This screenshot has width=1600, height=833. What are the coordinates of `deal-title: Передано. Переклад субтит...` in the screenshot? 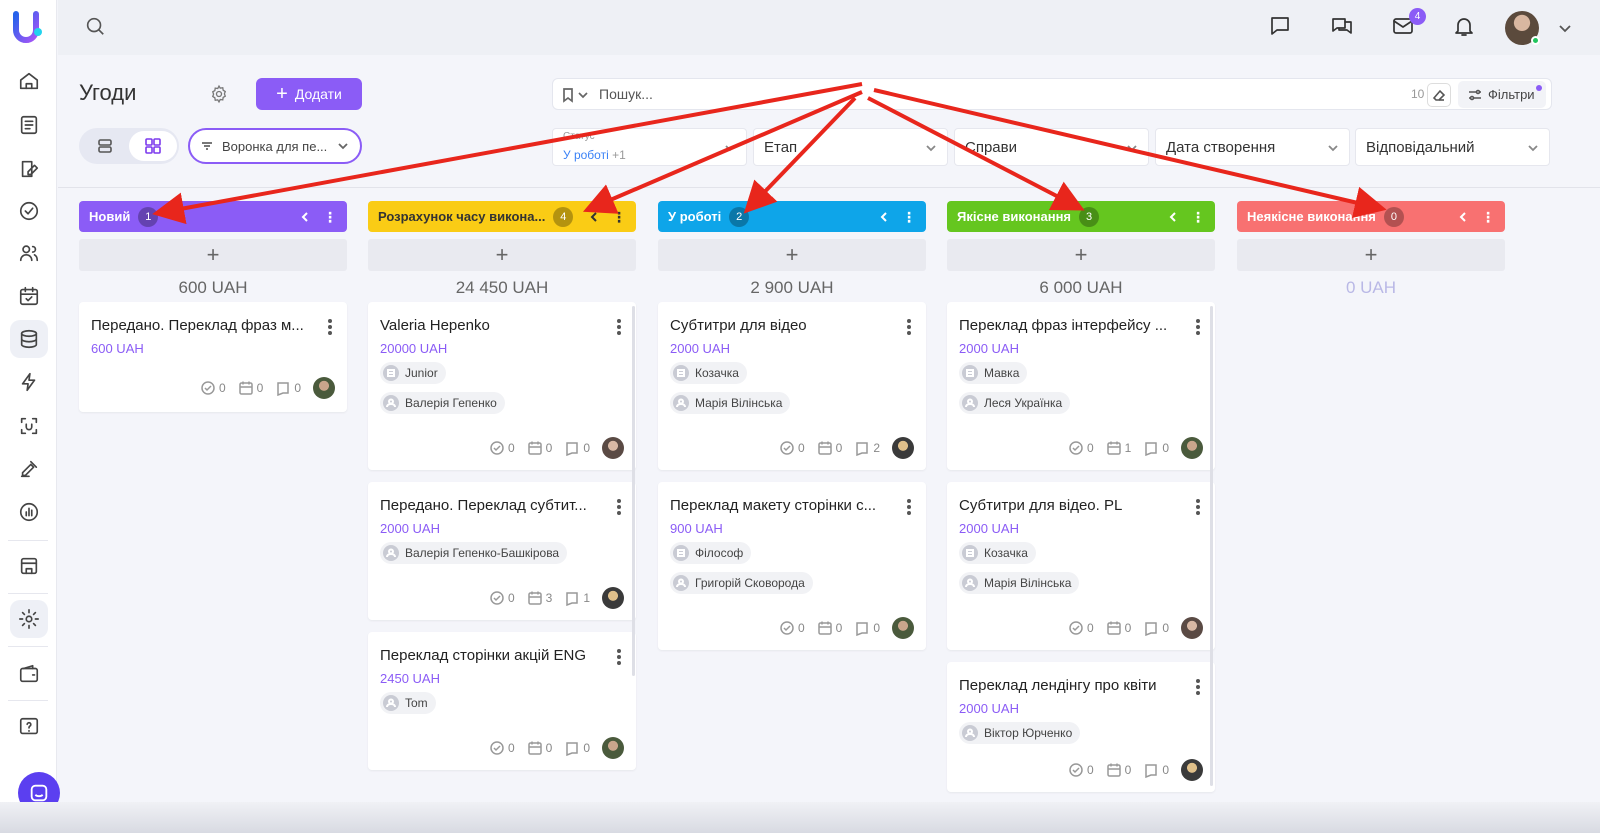 It's located at (490, 505).